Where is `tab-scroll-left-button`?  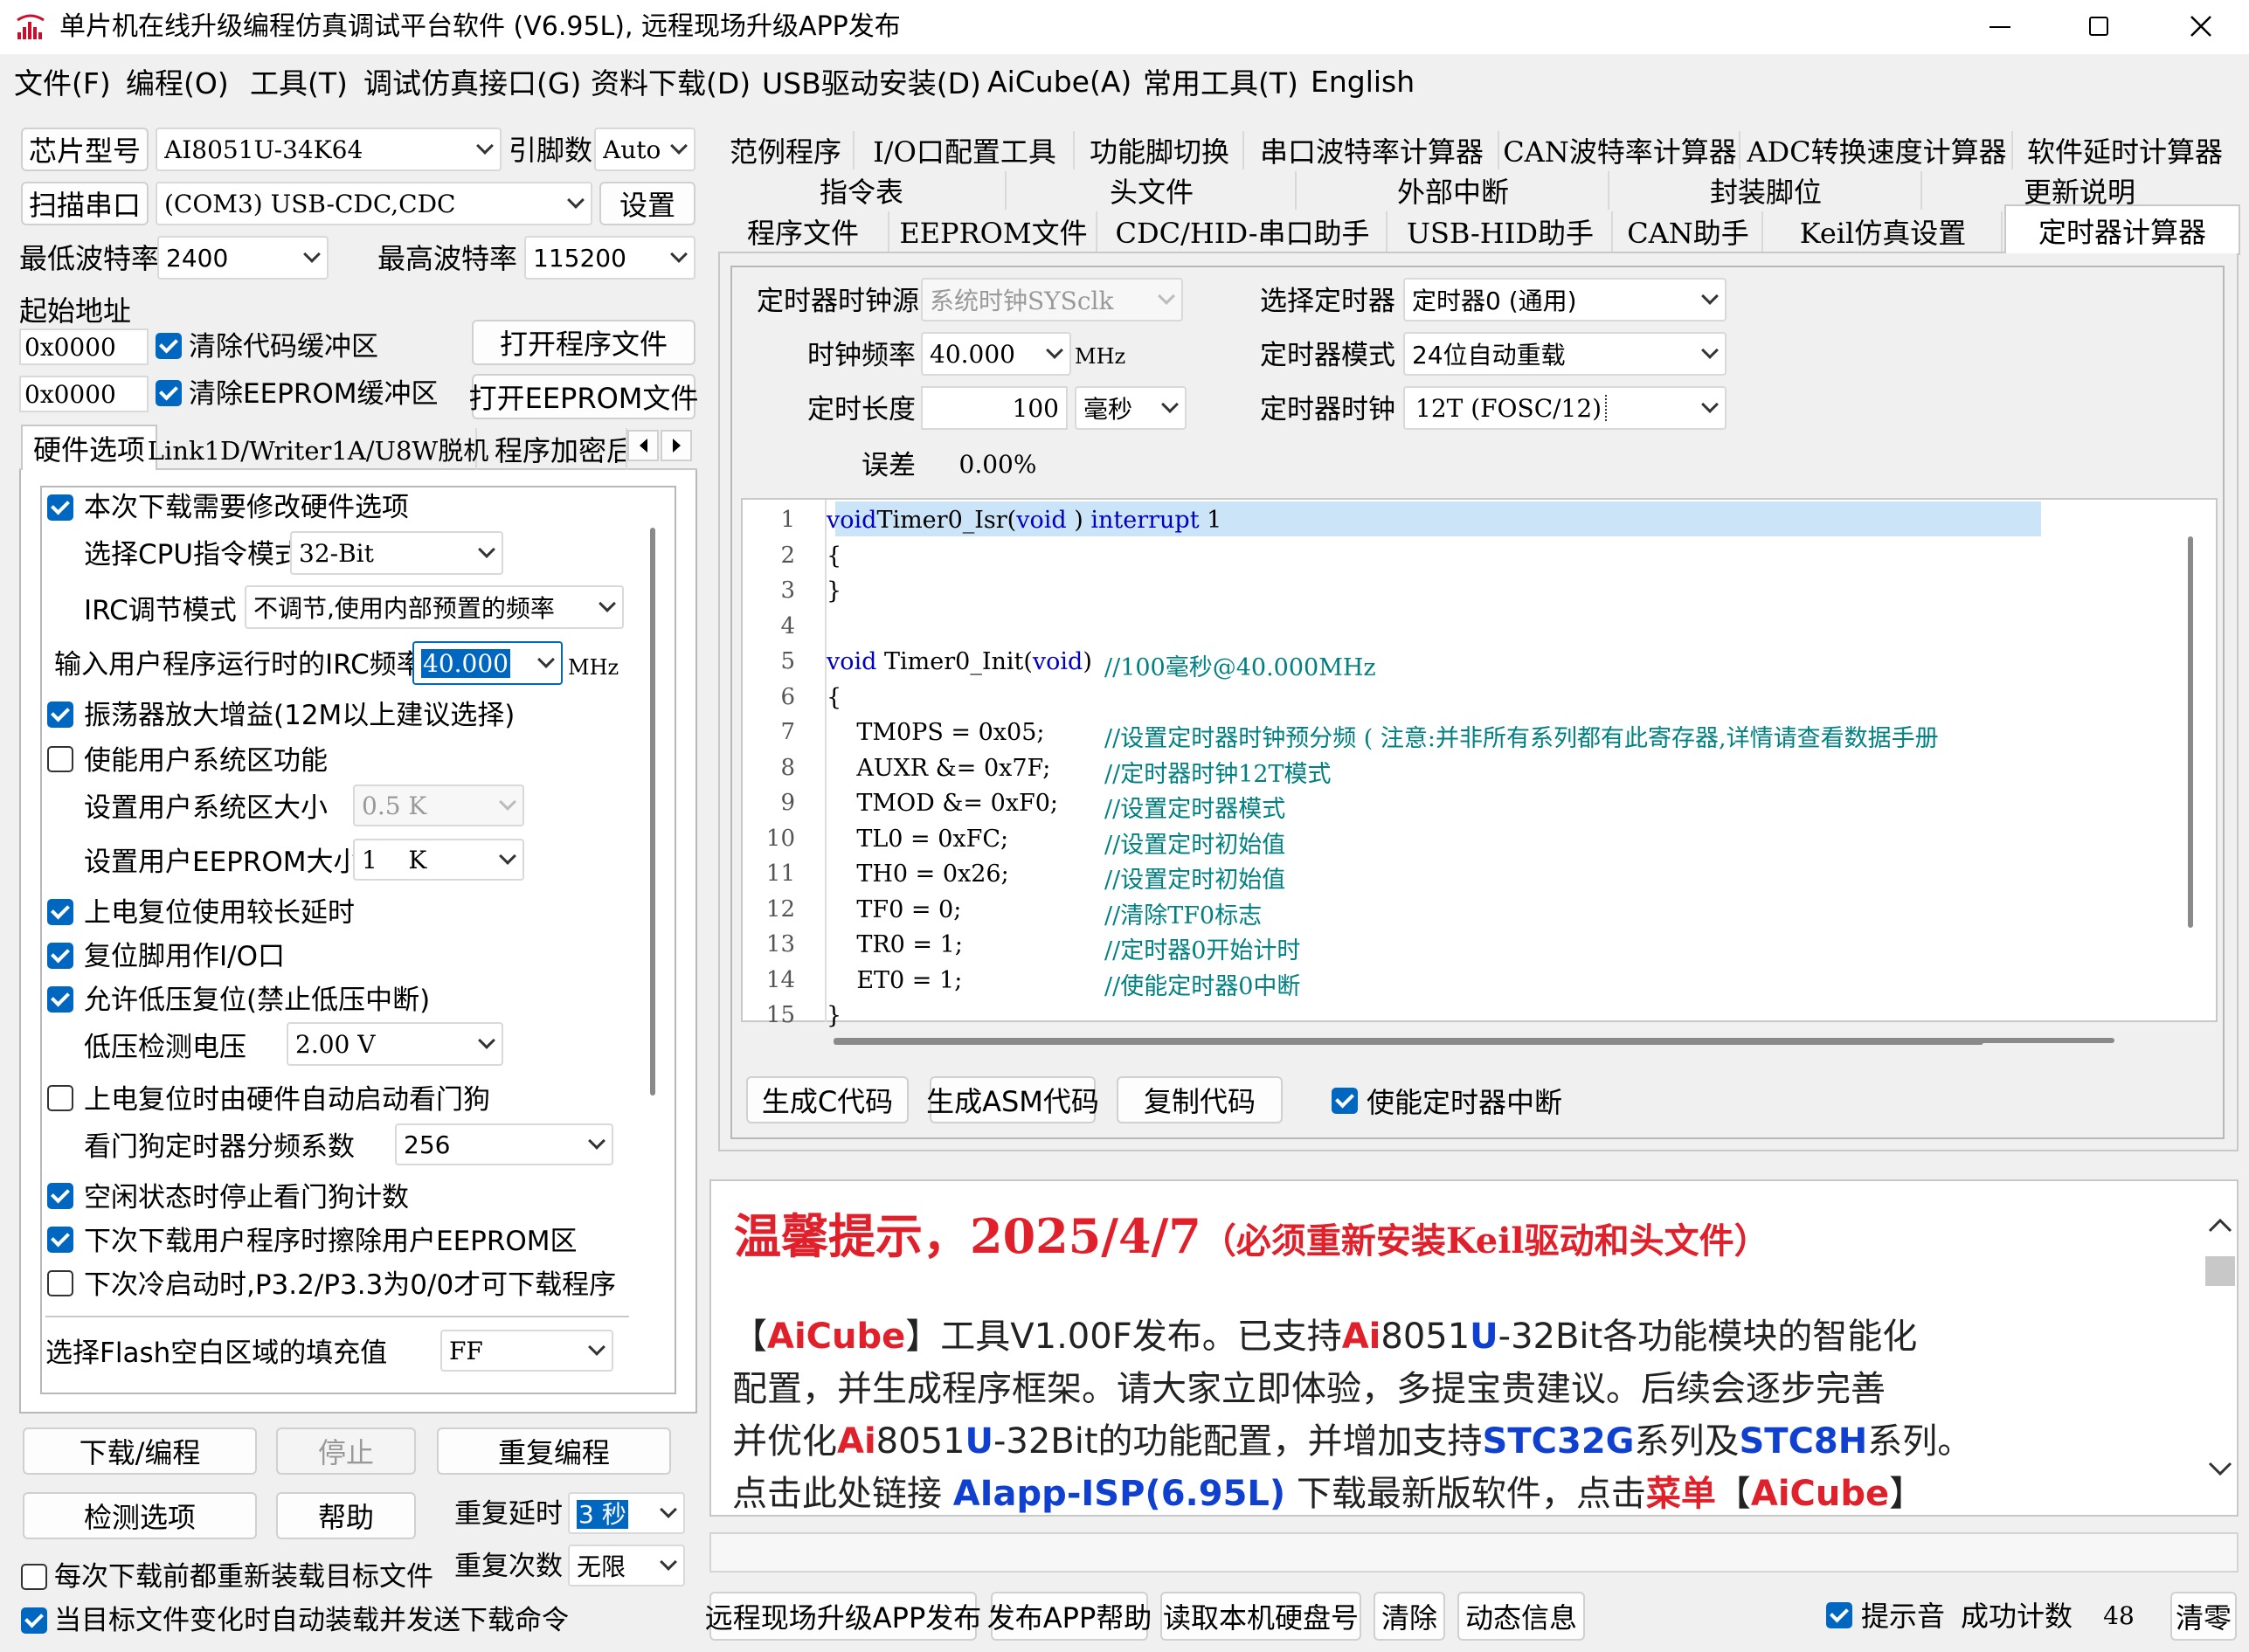 tab-scroll-left-button is located at coordinates (643, 445).